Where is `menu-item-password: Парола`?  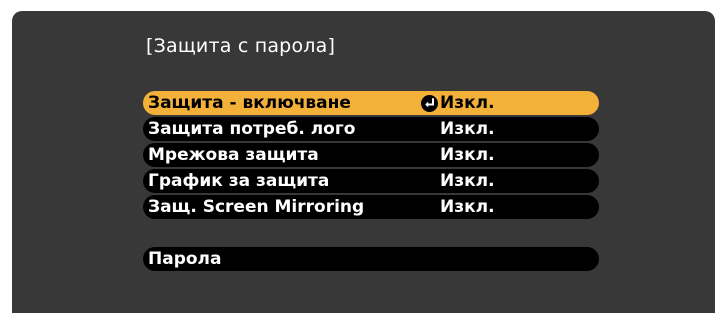
menu-item-password: Парола is located at coordinates (371, 259).